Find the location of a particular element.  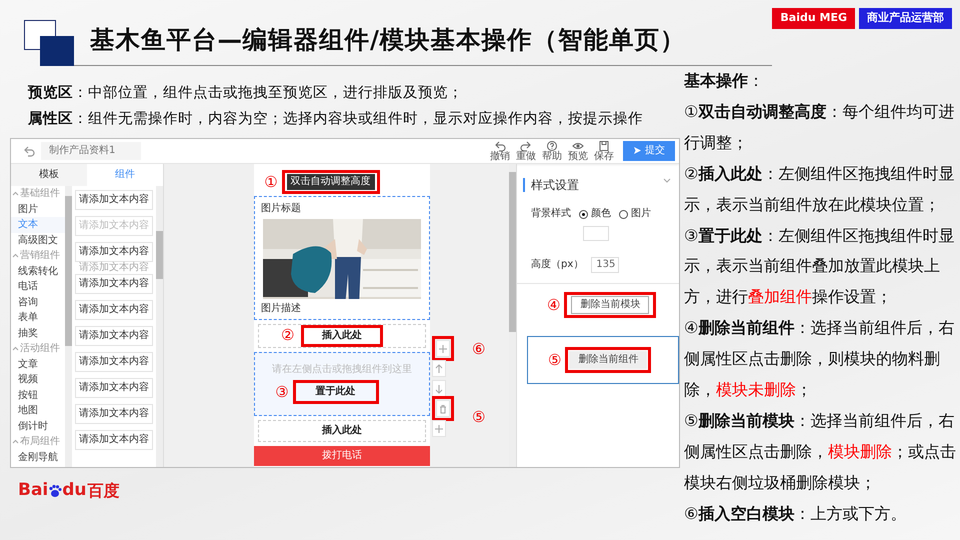

note-paragraph: ②插入此处：左侧组件区拖拽组件时显示，表示当前组件放在此模块位置； is located at coordinates (820, 189).